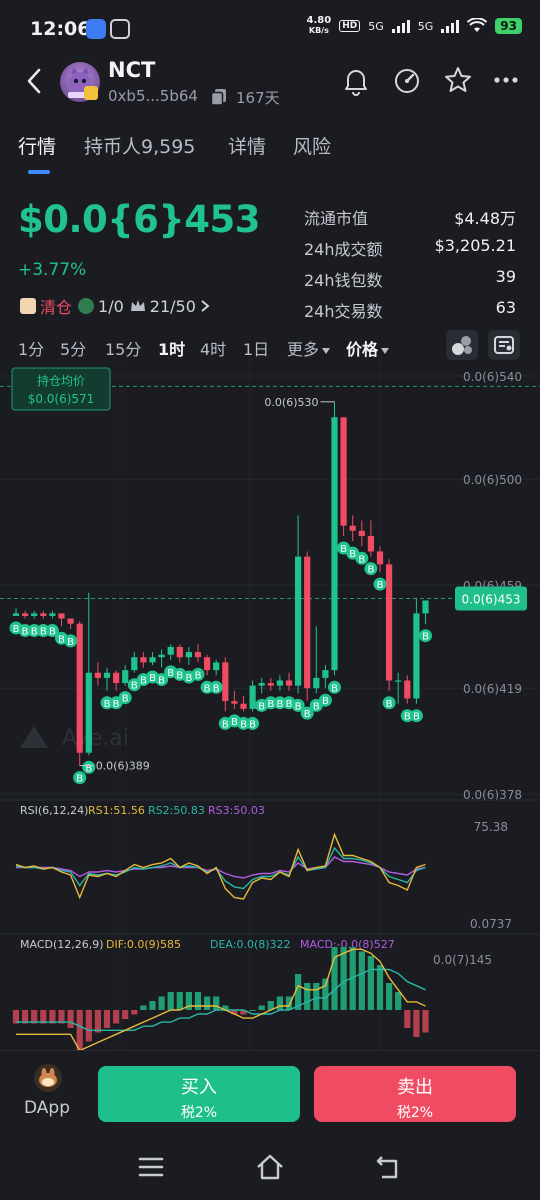 This screenshot has width=540, height=1200. What do you see at coordinates (258, 98) in the screenshot?
I see `token-age: 167天` at bounding box center [258, 98].